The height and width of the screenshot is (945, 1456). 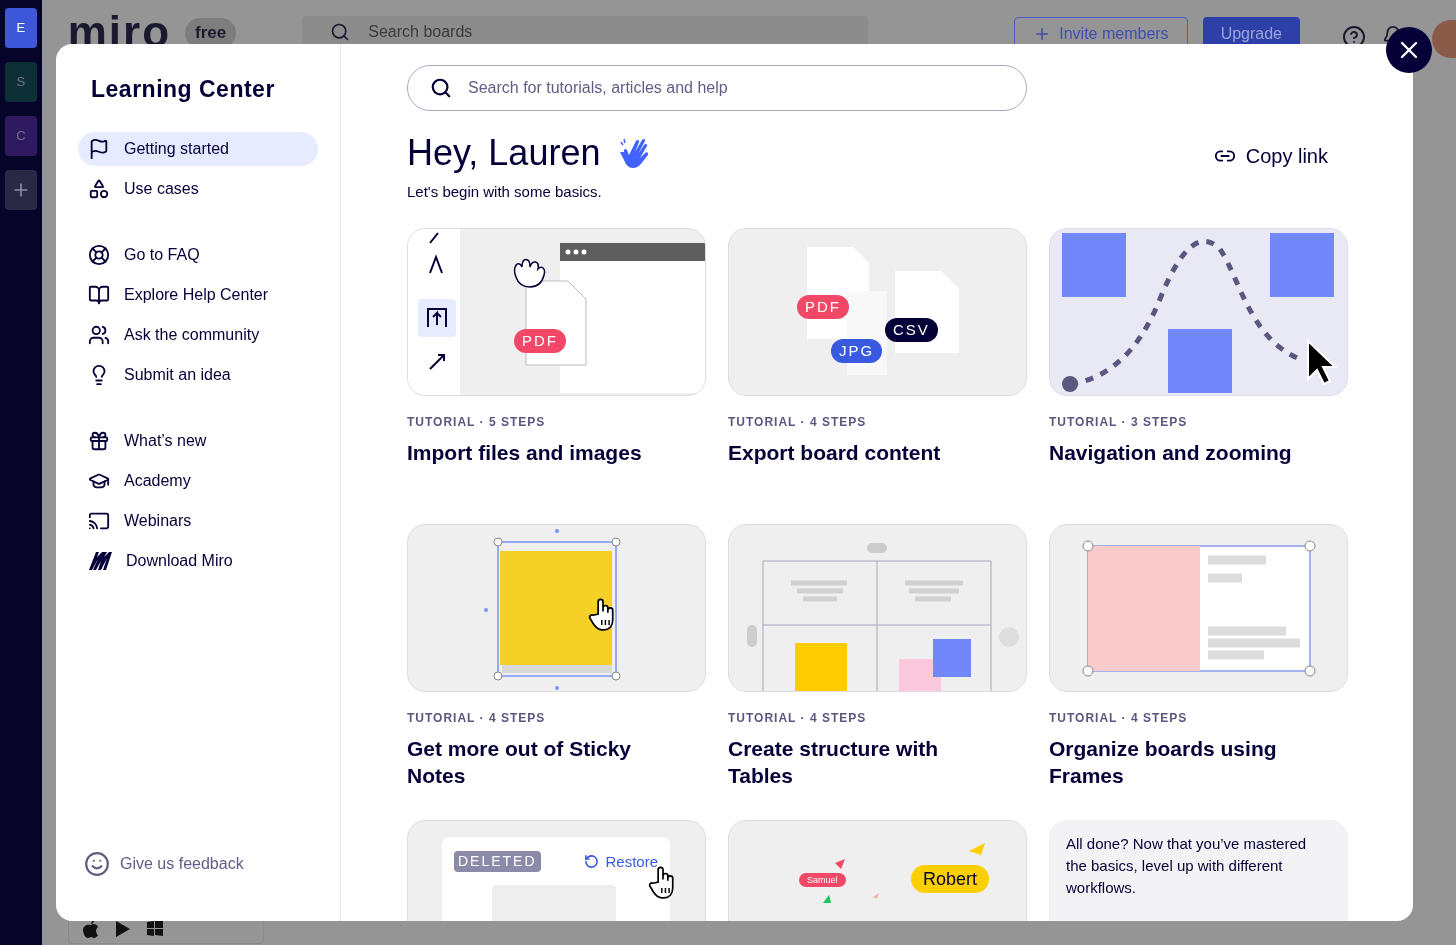 I want to click on sidebar-item: Ask the community, so click(x=198, y=334).